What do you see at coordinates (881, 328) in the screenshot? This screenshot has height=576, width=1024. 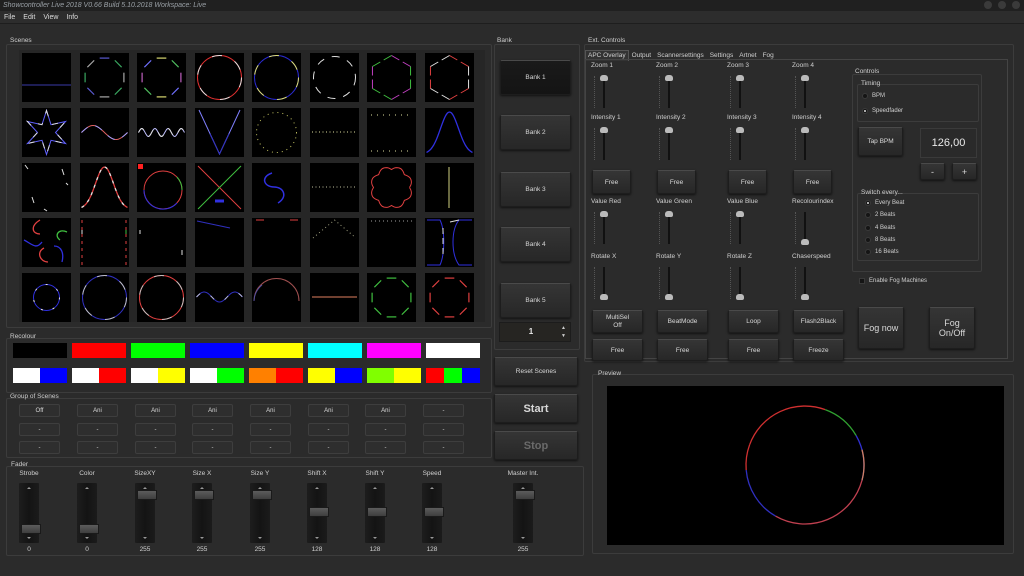 I see `fog-now-button: Fog now` at bounding box center [881, 328].